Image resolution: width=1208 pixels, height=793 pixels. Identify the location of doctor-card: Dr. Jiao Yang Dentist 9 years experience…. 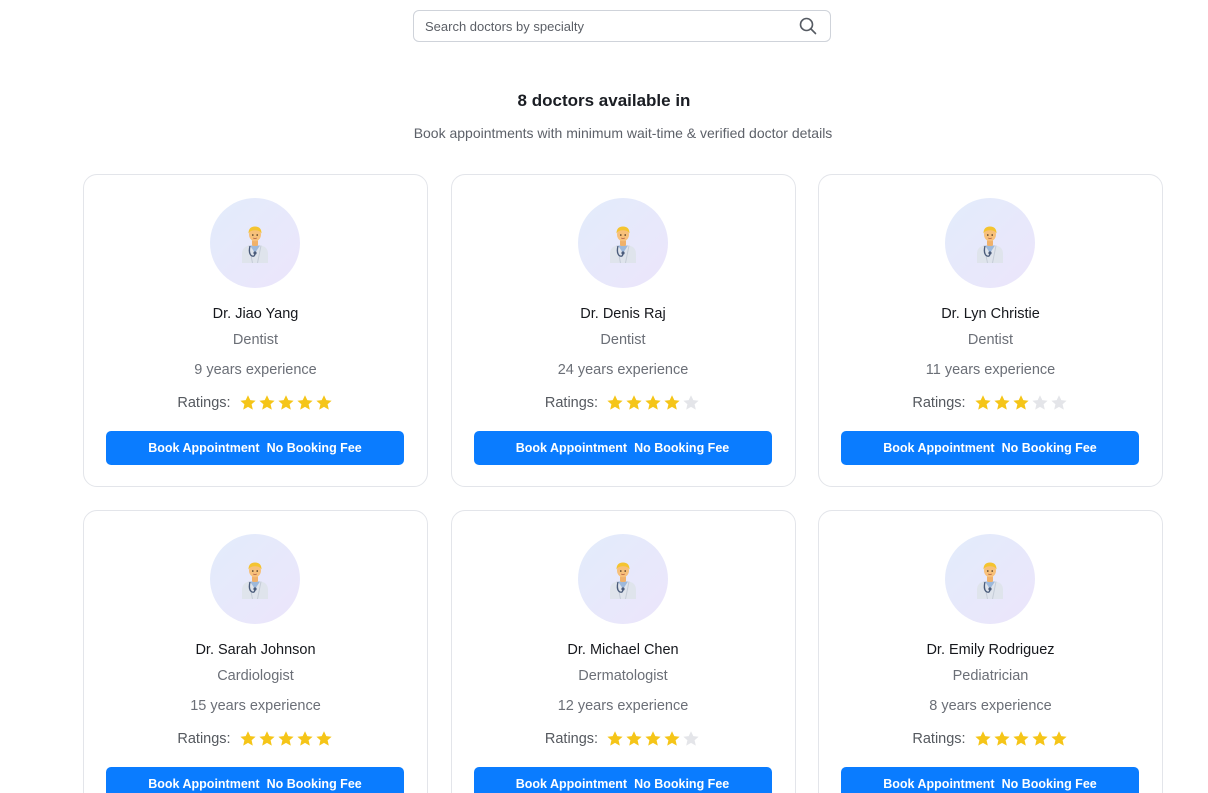
(255, 330).